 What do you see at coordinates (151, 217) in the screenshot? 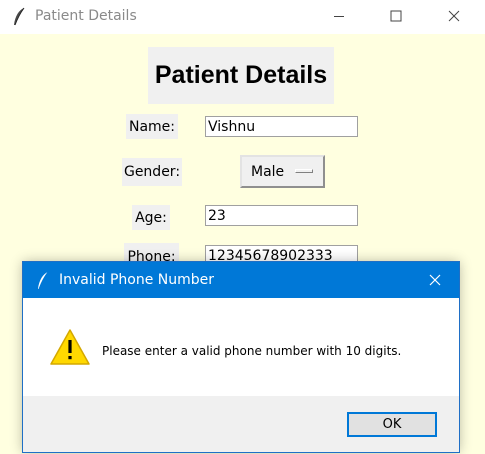
I see `age-label: Age:` at bounding box center [151, 217].